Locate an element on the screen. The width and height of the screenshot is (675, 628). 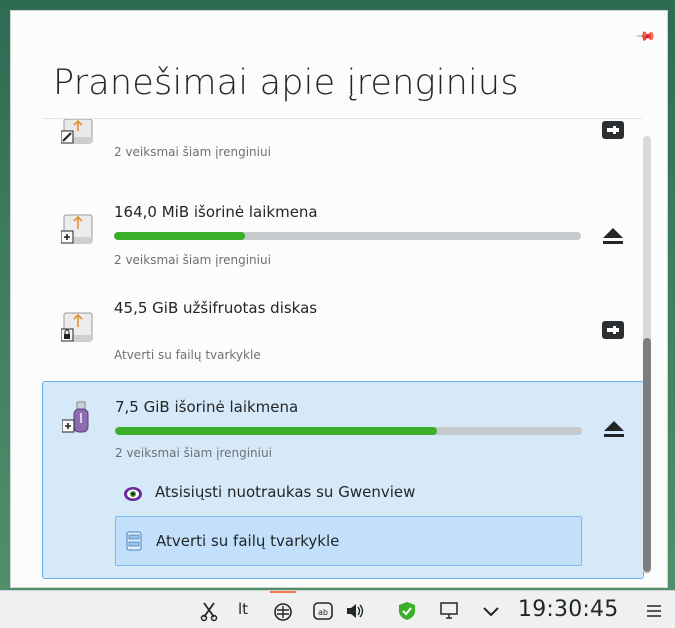
clock: 19:30:45 is located at coordinates (568, 609).